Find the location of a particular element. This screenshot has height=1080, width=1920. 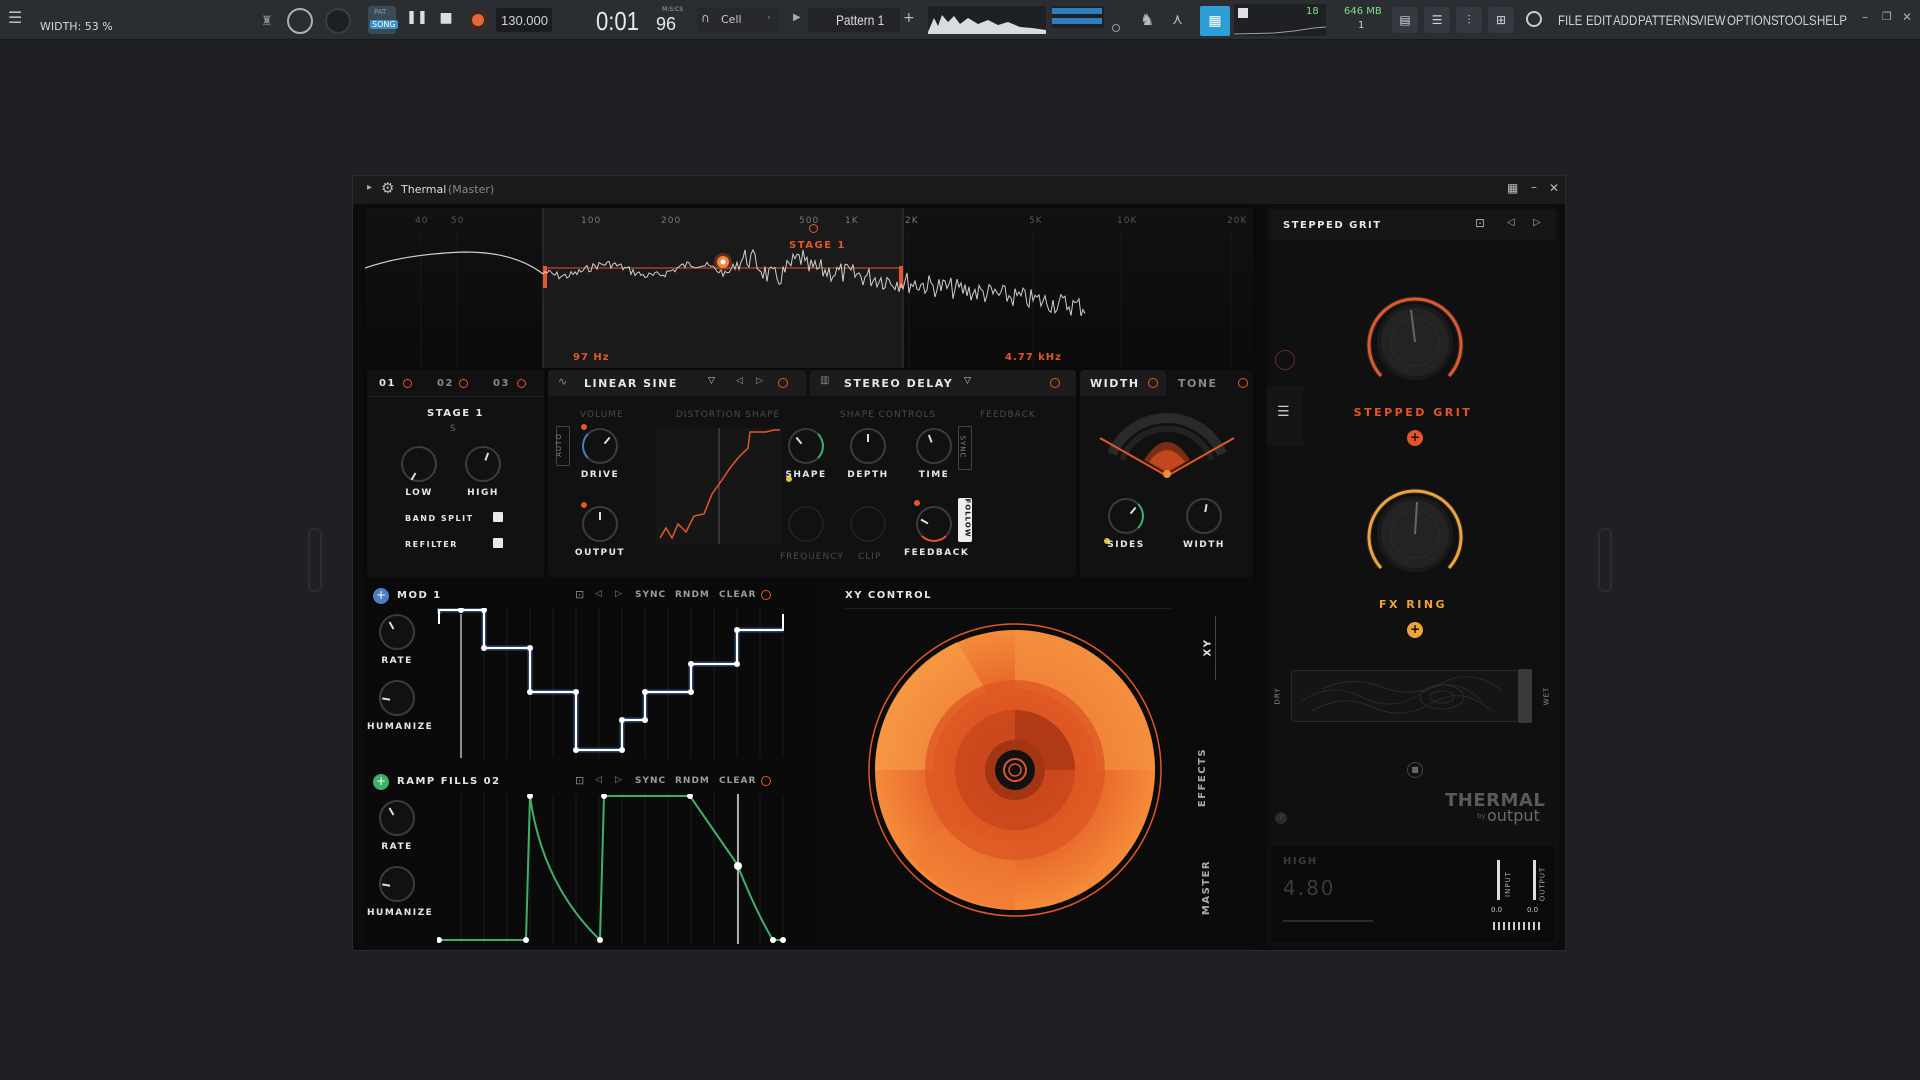

app-maximize-icon: ❐ is located at coordinates (1887, 16).